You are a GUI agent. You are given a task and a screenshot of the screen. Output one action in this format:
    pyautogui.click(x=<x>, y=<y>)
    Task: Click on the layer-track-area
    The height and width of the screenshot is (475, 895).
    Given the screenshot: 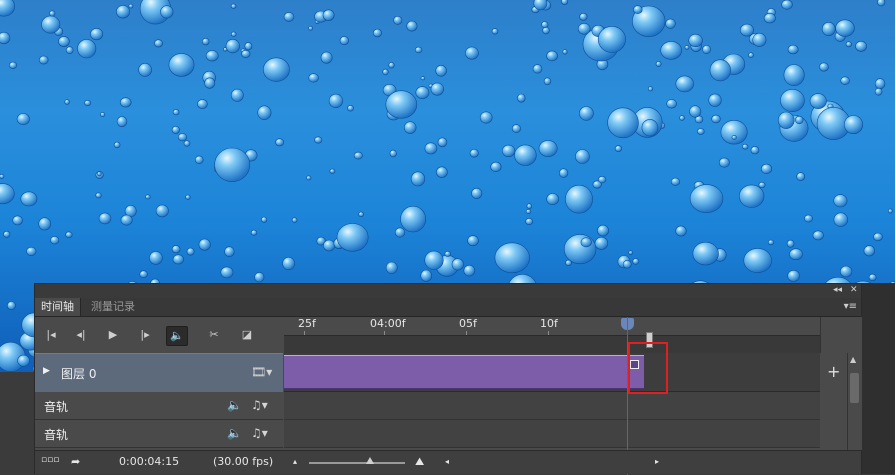 What is the action you would take?
    pyautogui.click(x=552, y=372)
    